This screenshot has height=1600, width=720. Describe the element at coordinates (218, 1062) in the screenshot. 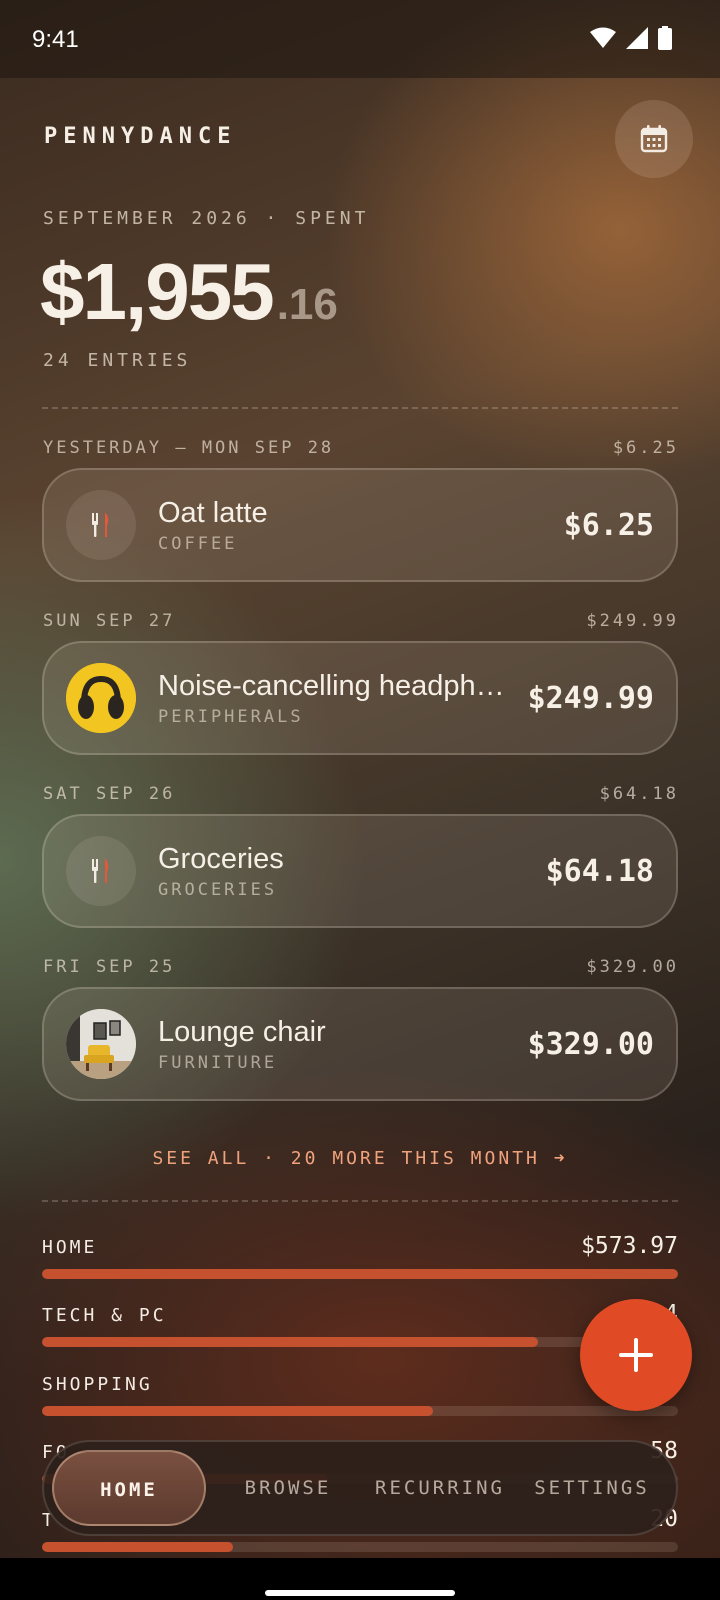

I see `entry-category: FURNITURE` at that location.